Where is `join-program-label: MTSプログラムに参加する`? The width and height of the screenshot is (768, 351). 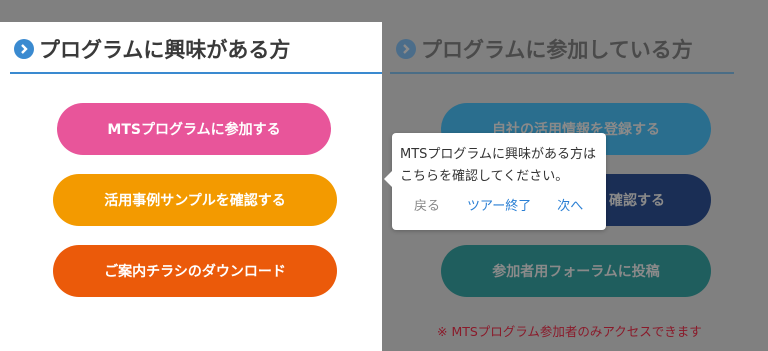 join-program-label: MTSプログラムに参加する is located at coordinates (194, 130).